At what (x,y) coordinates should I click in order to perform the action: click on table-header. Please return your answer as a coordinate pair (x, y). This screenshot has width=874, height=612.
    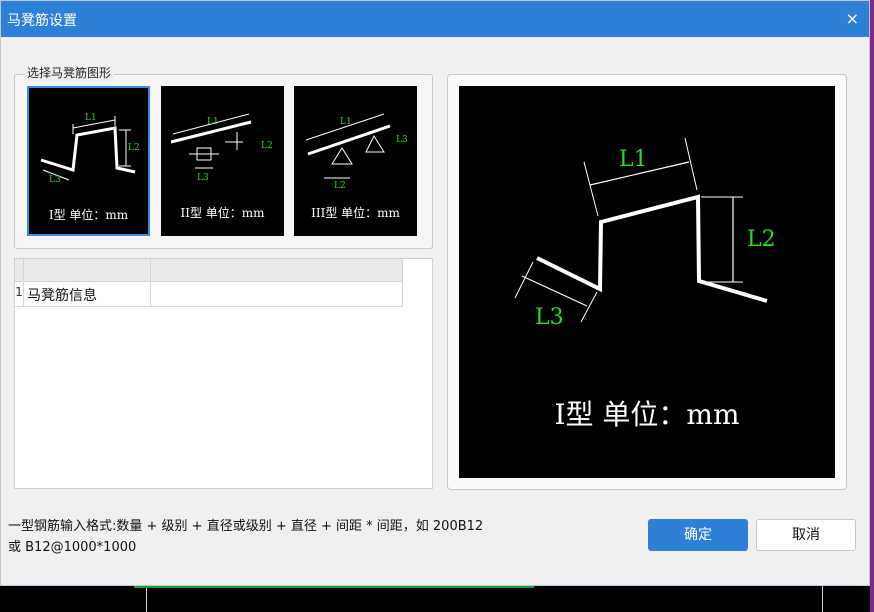
    Looking at the image, I should click on (208, 270).